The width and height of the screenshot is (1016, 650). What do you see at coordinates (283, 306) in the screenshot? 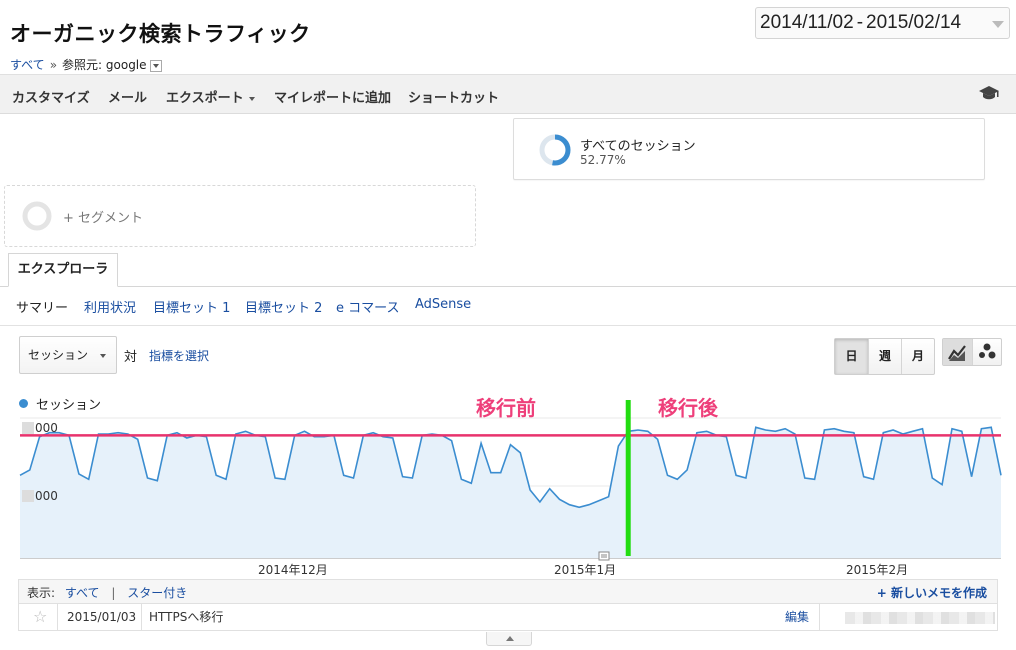
I see `subtab-goal-set-2: 目標セット 2` at bounding box center [283, 306].